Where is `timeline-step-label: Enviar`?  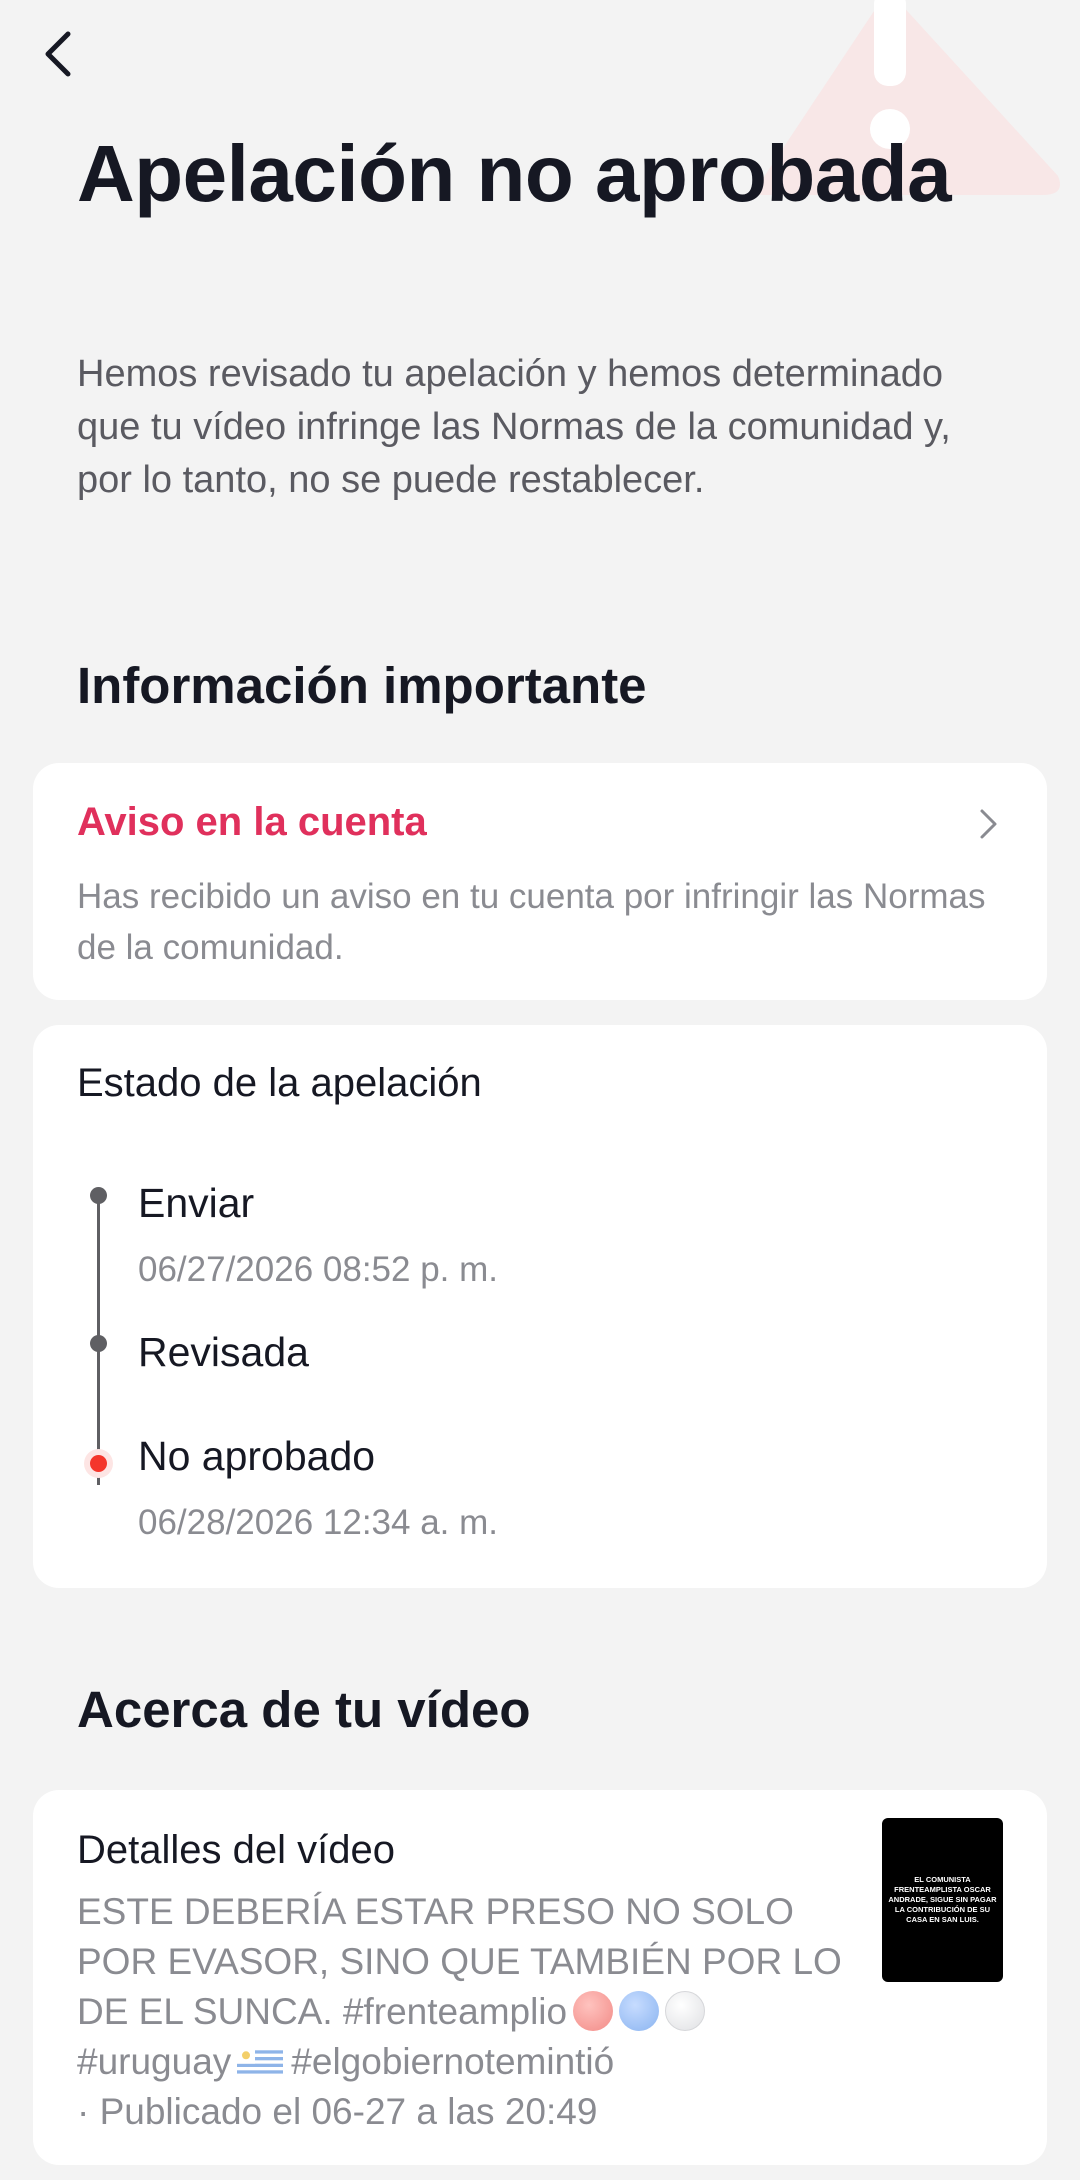
timeline-step-label: Enviar is located at coordinates (196, 1203).